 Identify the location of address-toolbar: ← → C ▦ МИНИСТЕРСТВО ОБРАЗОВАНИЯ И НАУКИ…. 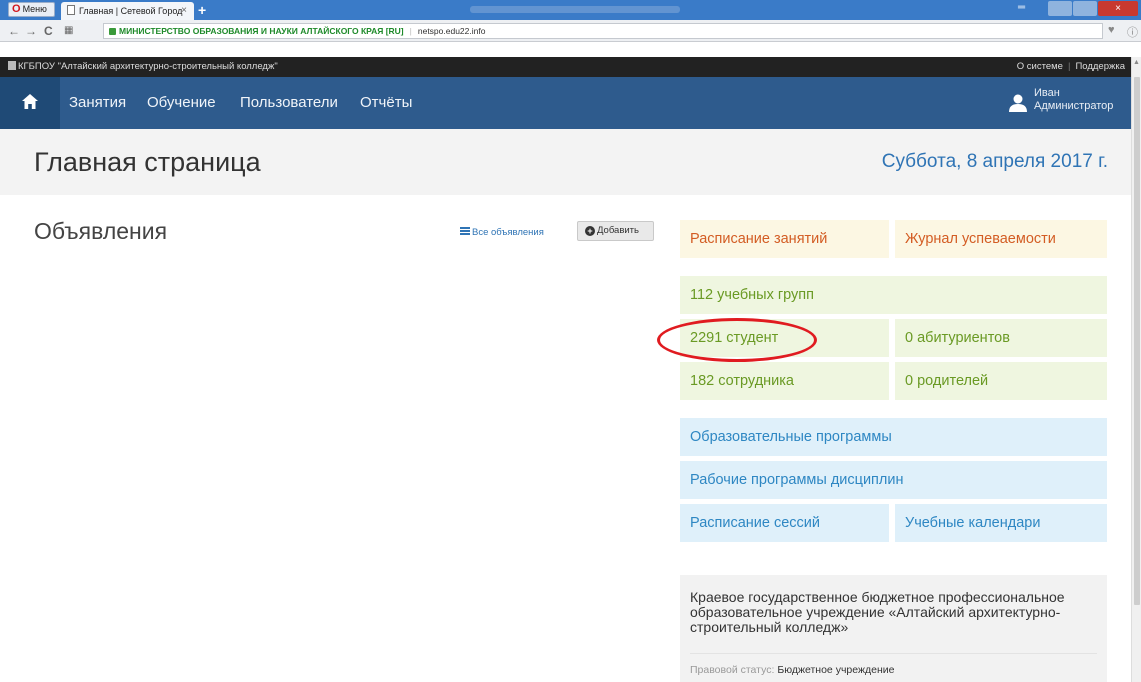
(570, 31).